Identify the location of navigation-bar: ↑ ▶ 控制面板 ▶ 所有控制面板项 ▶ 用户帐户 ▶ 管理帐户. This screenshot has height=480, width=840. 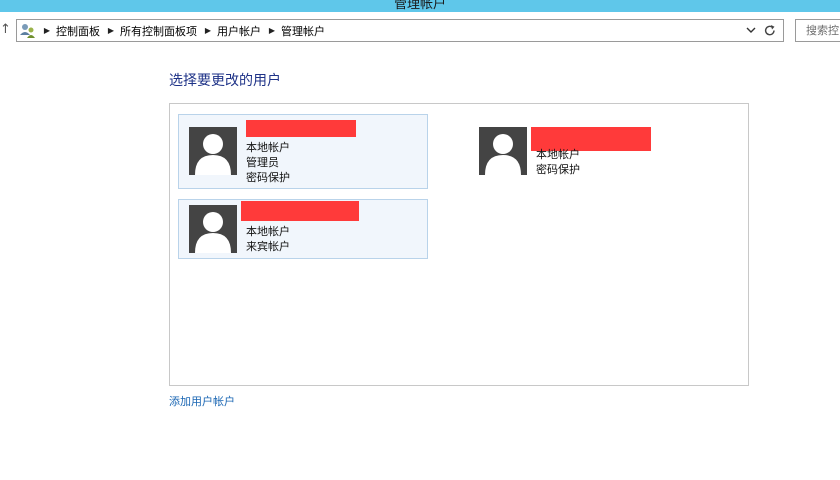
(420, 31).